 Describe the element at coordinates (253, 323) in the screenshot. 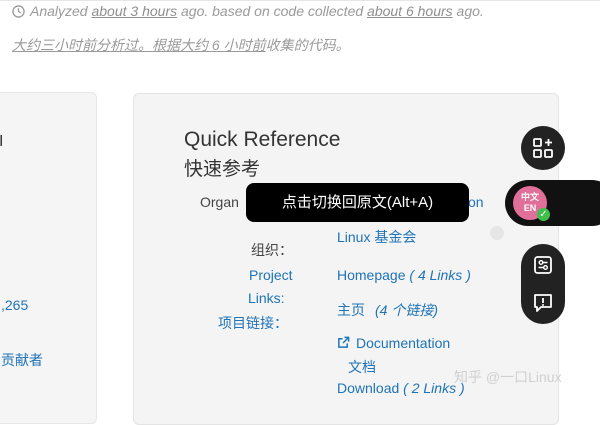

I see `project-links-label-translation: 项目链接：` at that location.